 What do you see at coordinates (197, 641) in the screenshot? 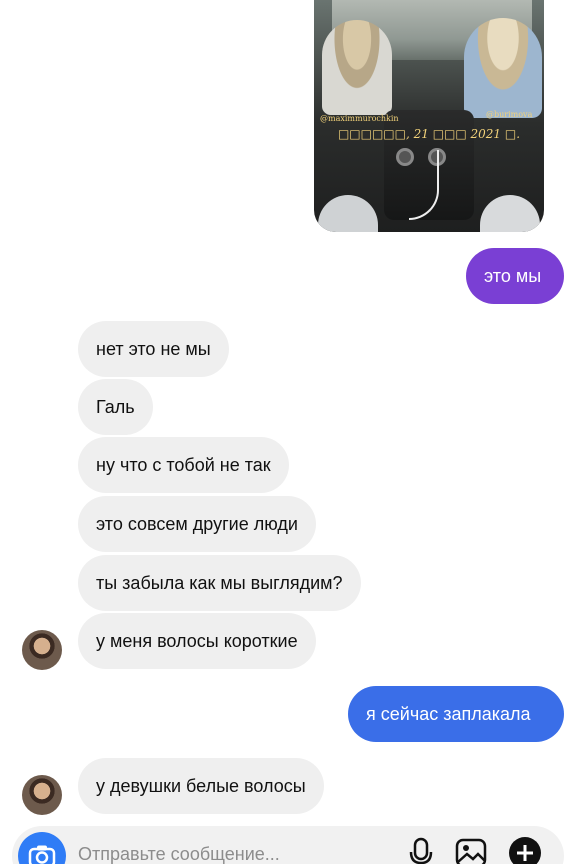
I see `message-incoming: у меня волосы короткие` at bounding box center [197, 641].